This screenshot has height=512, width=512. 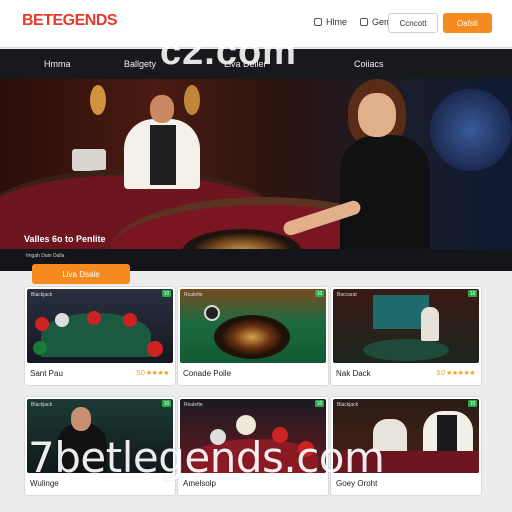 I want to click on game-thumbnail: Roulette, so click(x=253, y=326).